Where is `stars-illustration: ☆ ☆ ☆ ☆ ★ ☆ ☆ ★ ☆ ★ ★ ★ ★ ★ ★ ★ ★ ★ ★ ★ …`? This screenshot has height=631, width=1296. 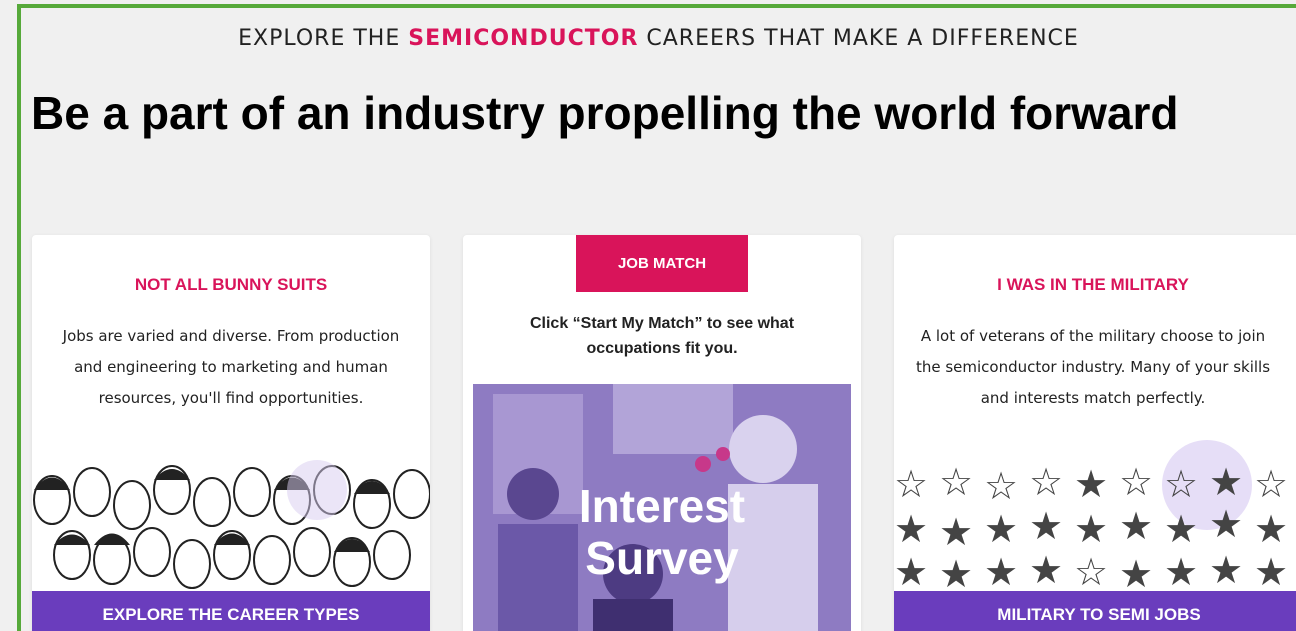
stars-illustration: ☆ ☆ ☆ ☆ ★ ☆ ☆ ★ ☆ ★ ★ ★ ★ ★ ★ ★ ★ ★ ★ ★ … is located at coordinates (1095, 518).